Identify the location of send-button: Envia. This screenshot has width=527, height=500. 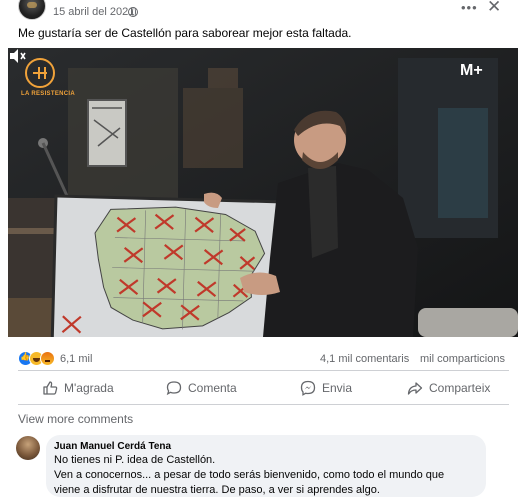
(326, 388).